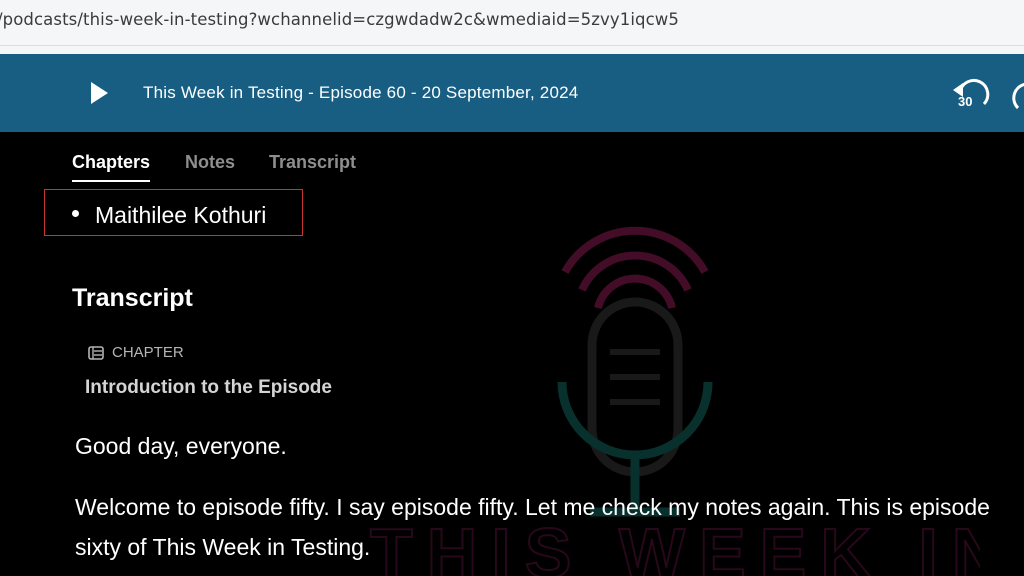  What do you see at coordinates (99, 93) in the screenshot?
I see `play-icon` at bounding box center [99, 93].